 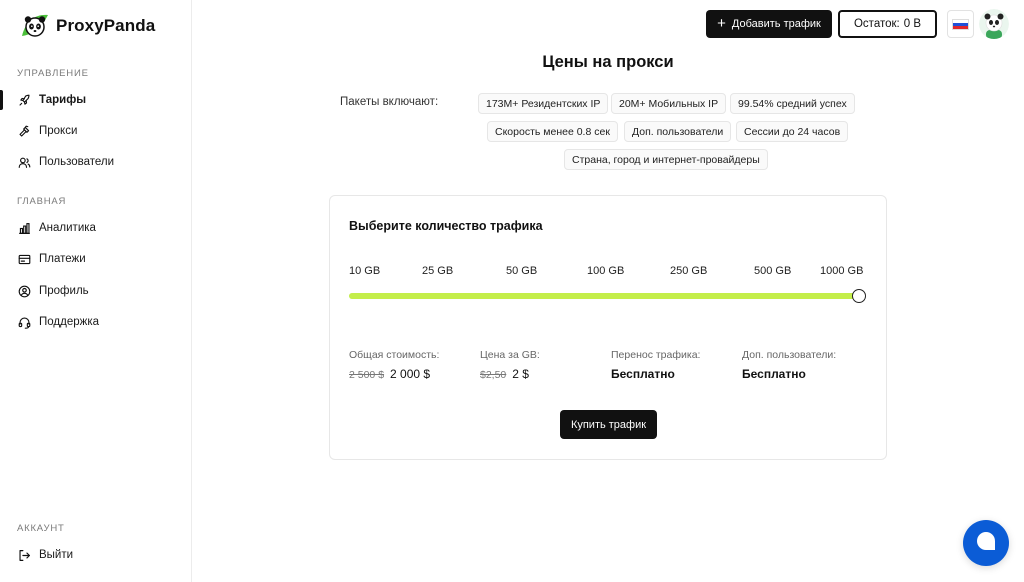 What do you see at coordinates (35, 26) in the screenshot?
I see `panda-logo-icon` at bounding box center [35, 26].